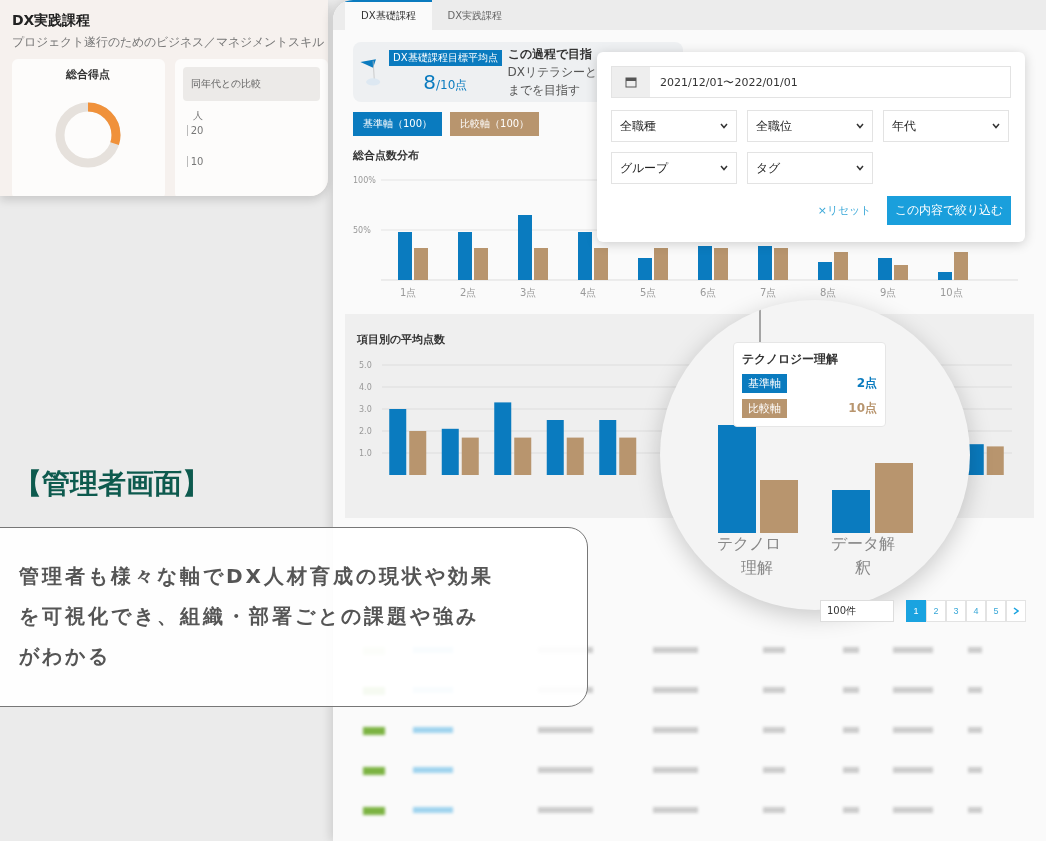  Describe the element at coordinates (195, 161) in the screenshot. I see `axis-tick: 10` at that location.